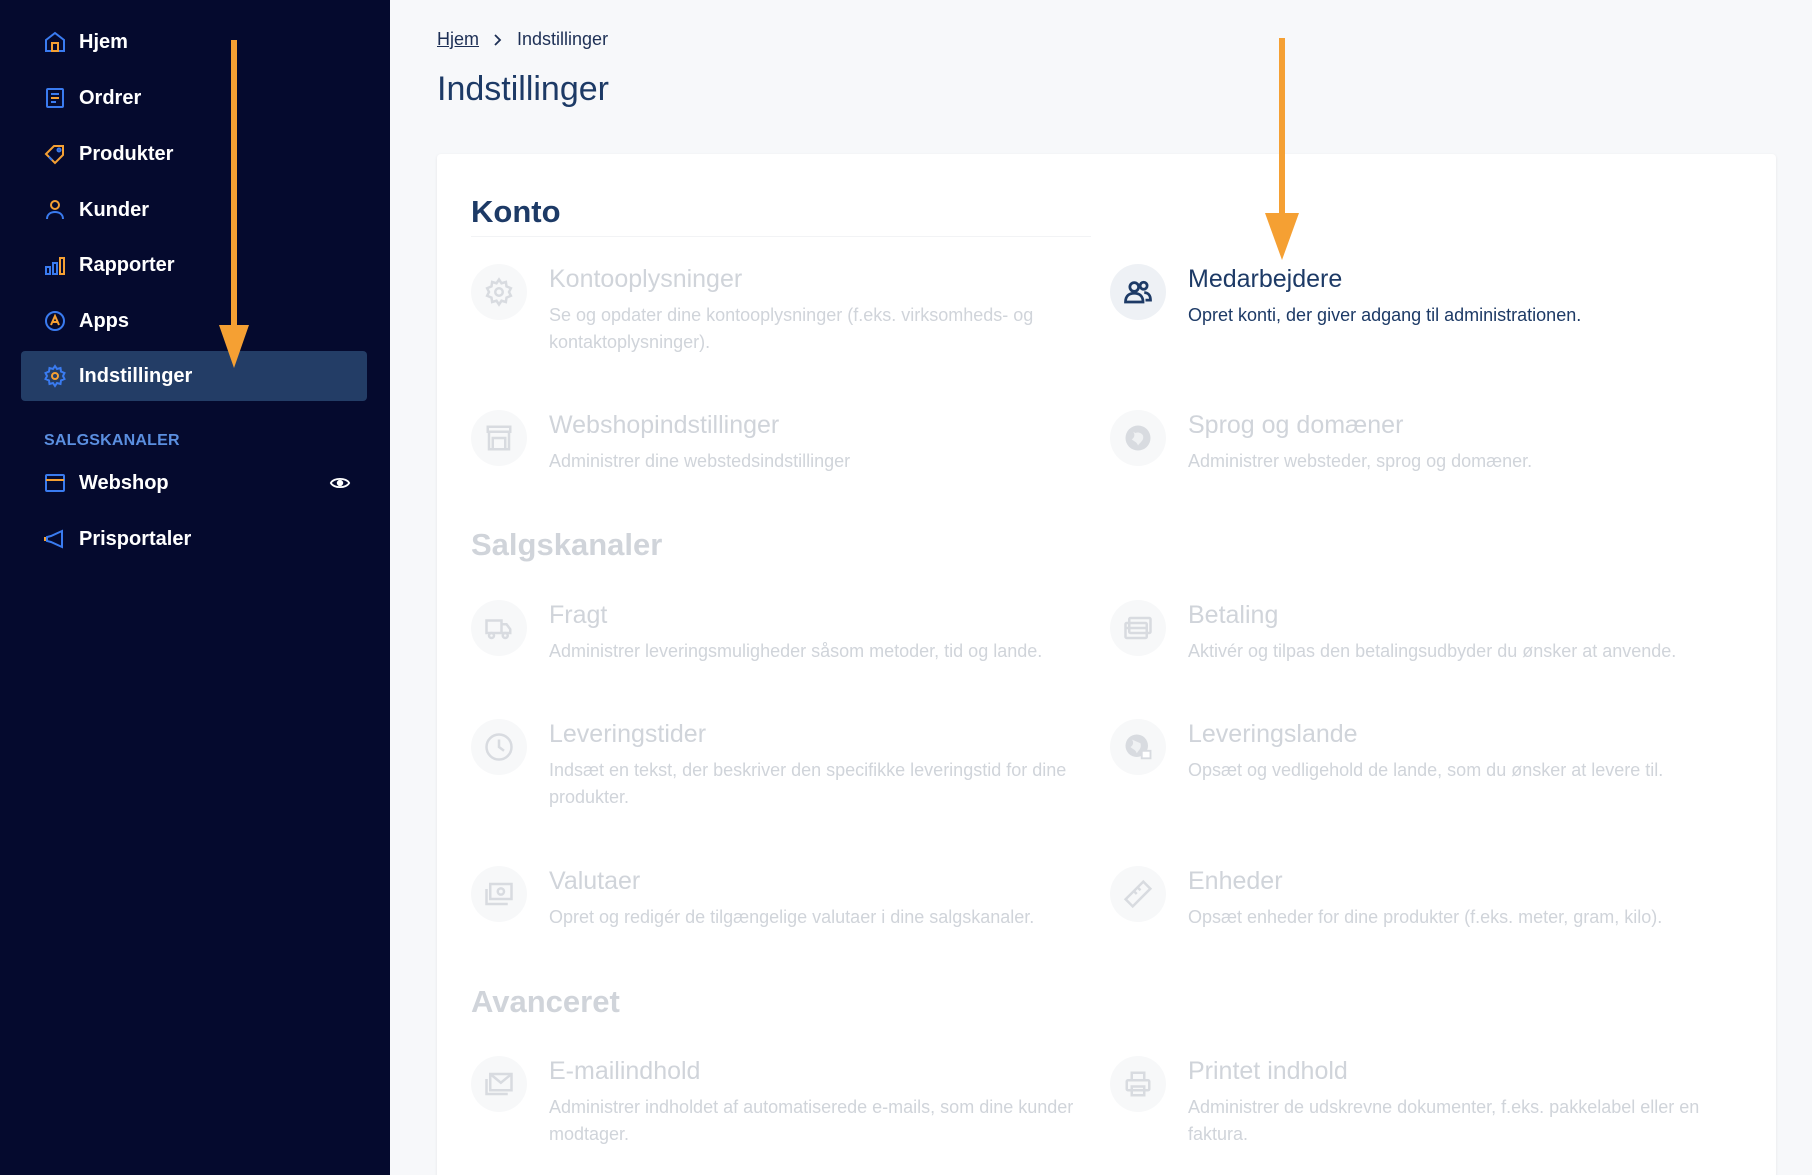 The image size is (1812, 1175). Describe the element at coordinates (499, 1084) in the screenshot. I see `mail-icon` at that location.